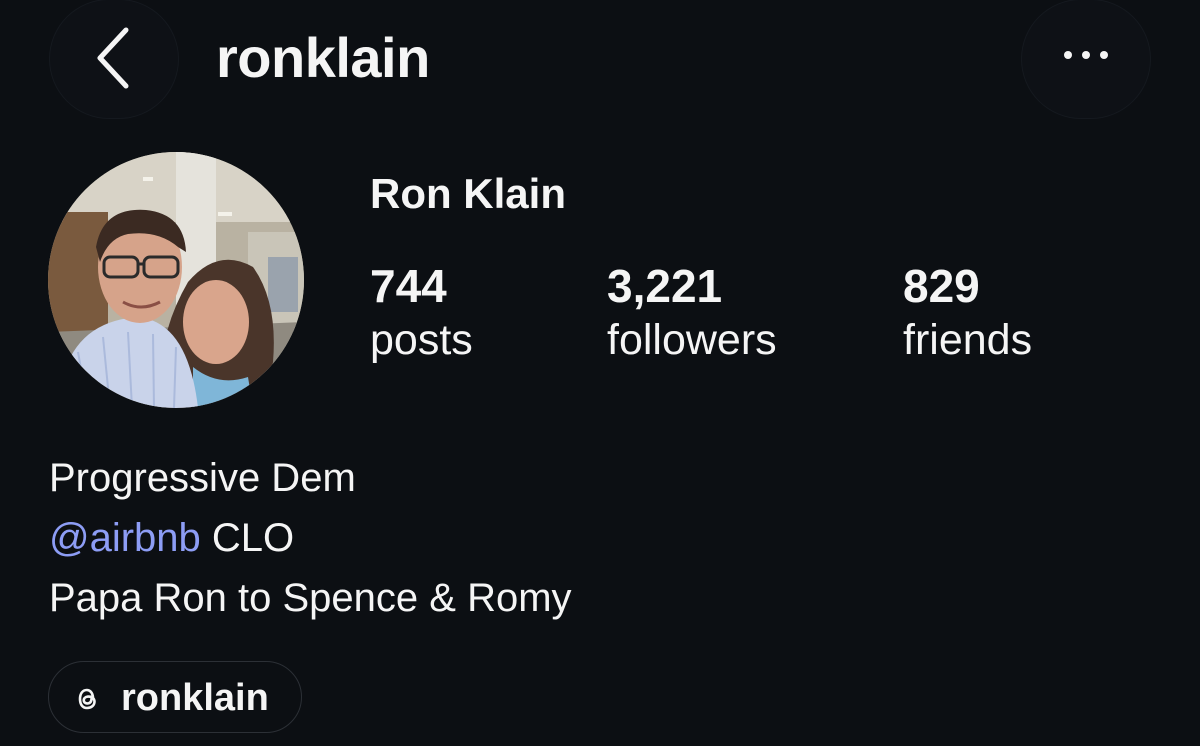 This screenshot has width=1200, height=746. I want to click on stat-value: 3,221, so click(665, 286).